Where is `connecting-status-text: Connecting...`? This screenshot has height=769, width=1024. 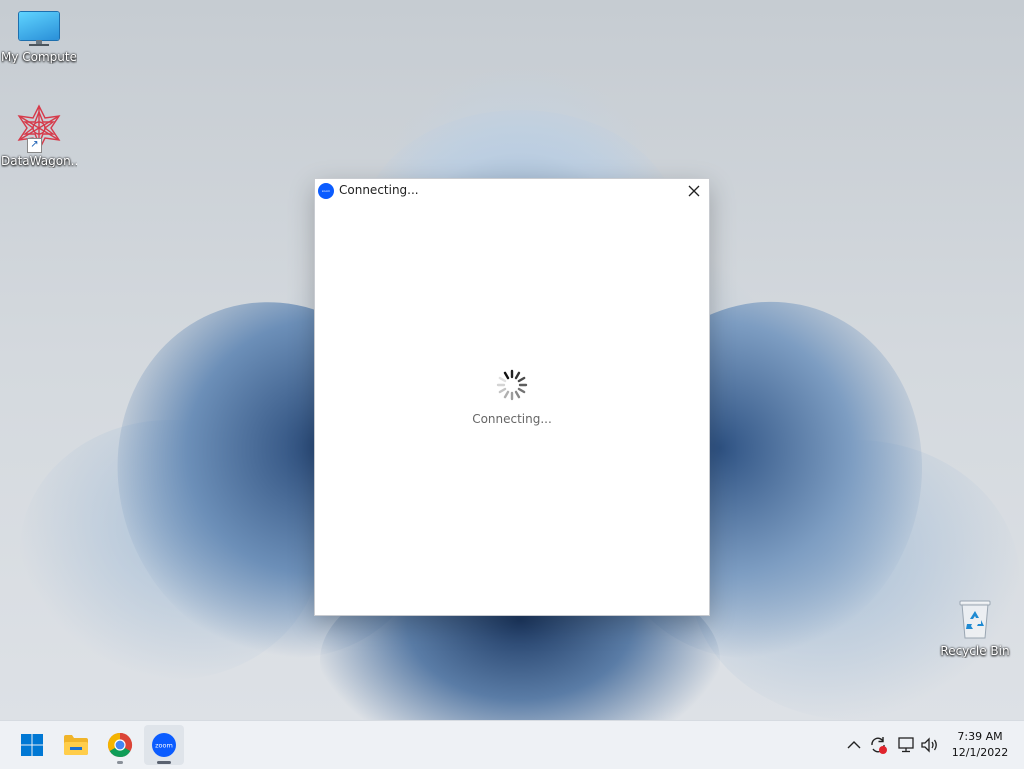
connecting-status-text: Connecting... is located at coordinates (512, 419).